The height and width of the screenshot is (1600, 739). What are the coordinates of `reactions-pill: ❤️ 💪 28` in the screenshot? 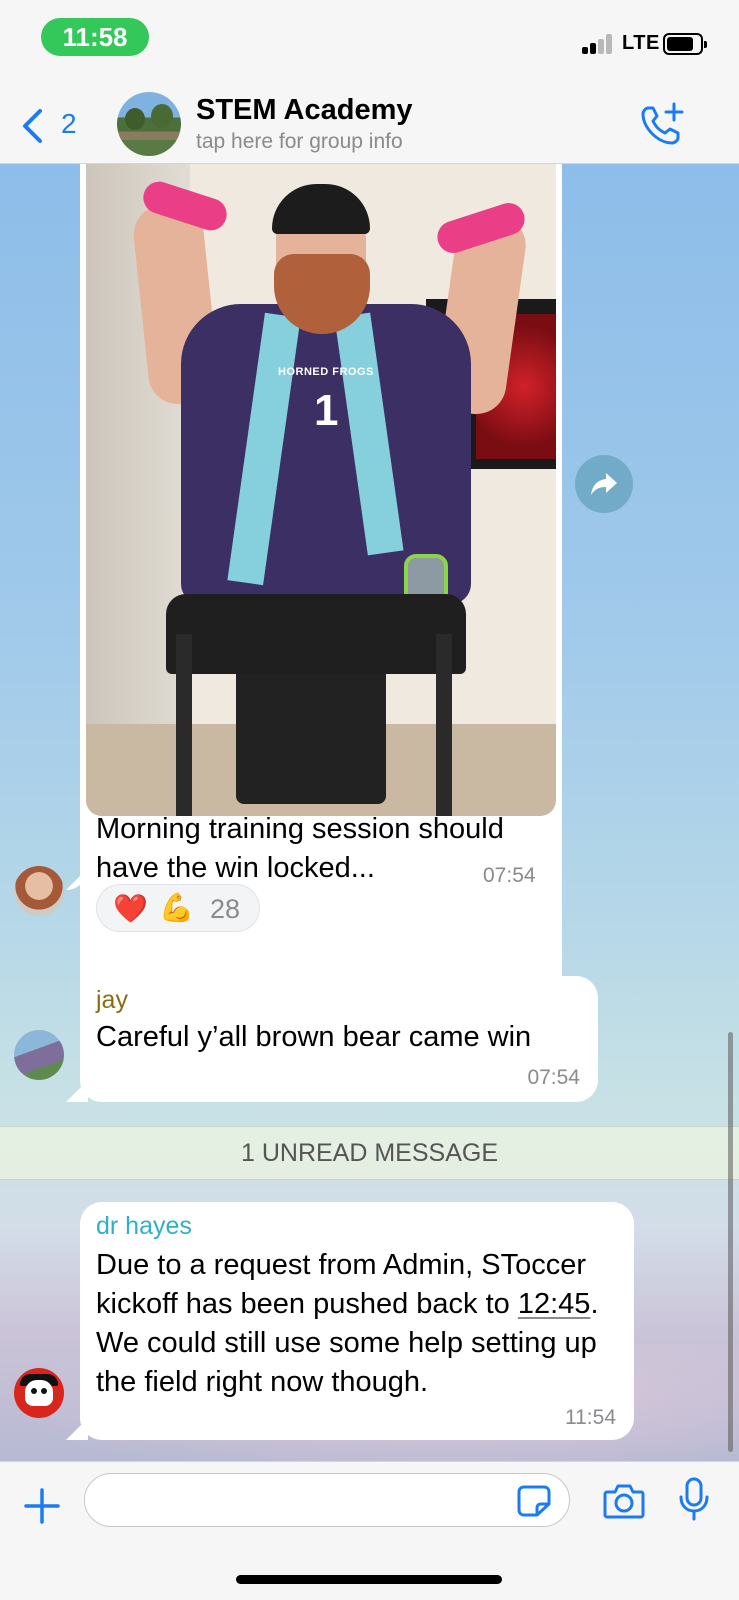 It's located at (178, 908).